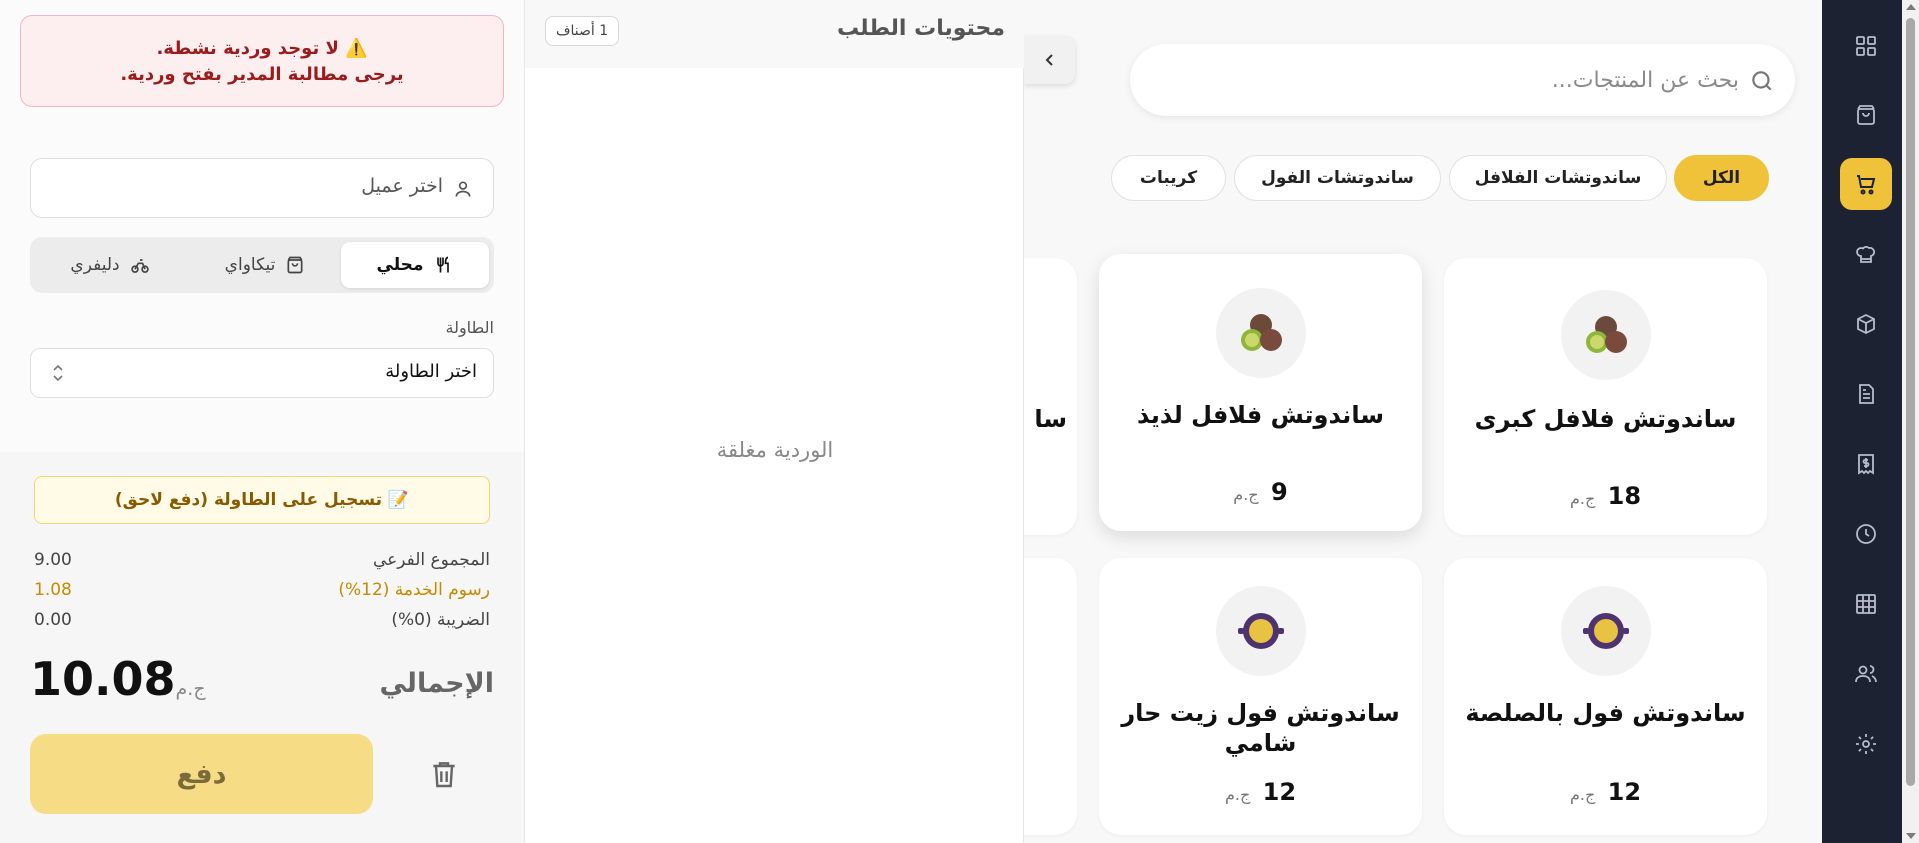  Describe the element at coordinates (1605, 396) in the screenshot. I see `product-card: ساندوتش فلافل كبرى 18 ج.م` at that location.